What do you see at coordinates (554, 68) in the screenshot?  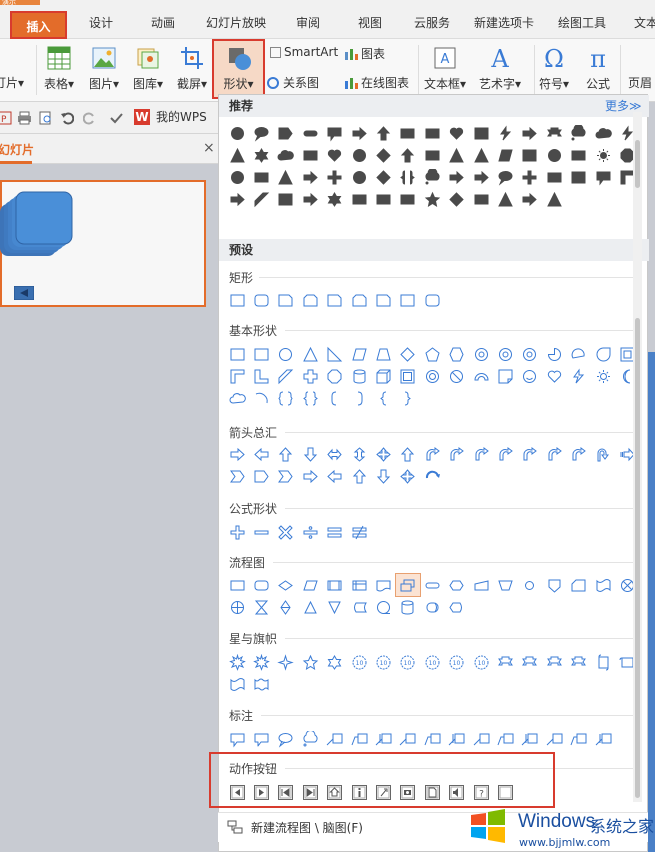 I see `symbol-button: Ω 符号▾` at bounding box center [554, 68].